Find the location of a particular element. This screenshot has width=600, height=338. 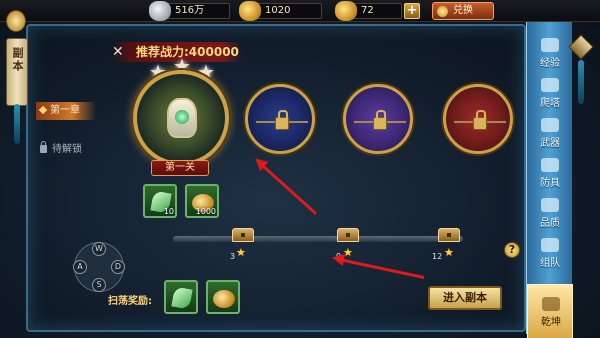

ingot-counter: 72 is located at coordinates (368, 11).